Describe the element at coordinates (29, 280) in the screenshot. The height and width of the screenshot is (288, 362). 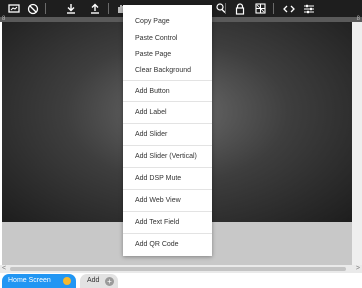
I see `tab-home-label: Home Screen` at that location.